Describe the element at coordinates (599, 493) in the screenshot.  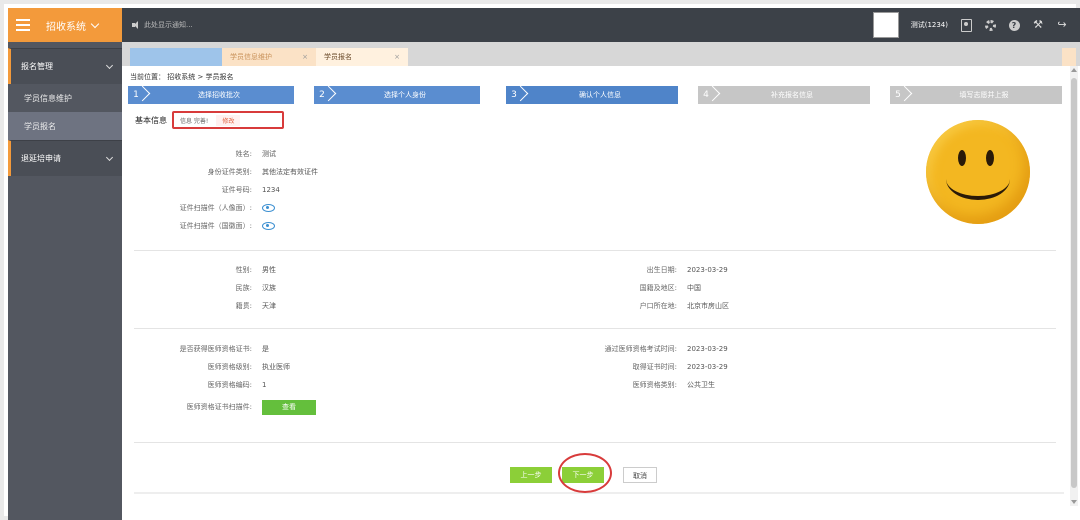
I see `horizontal-scrollbar` at that location.